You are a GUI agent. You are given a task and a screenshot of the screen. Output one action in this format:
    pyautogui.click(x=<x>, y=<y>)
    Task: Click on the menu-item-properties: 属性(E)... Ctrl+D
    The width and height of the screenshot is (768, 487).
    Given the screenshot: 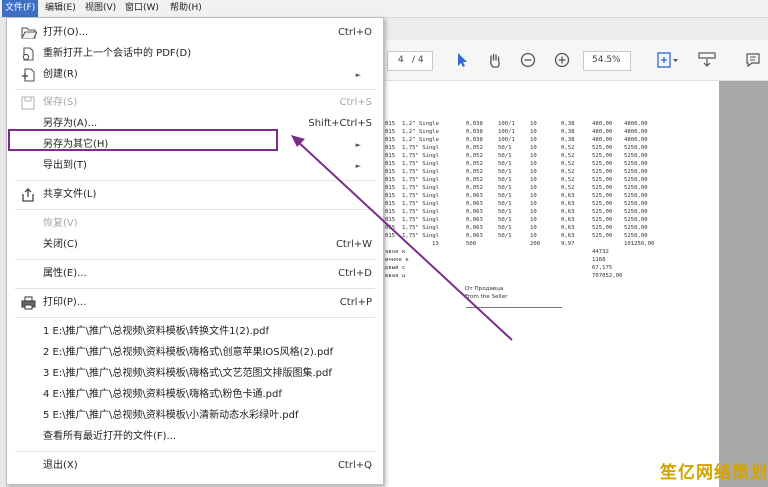 What is the action you would take?
    pyautogui.click(x=195, y=274)
    